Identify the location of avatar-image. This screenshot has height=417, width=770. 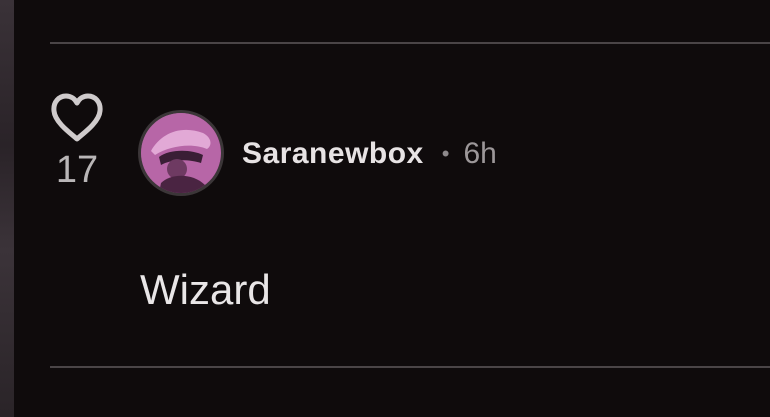
(181, 153).